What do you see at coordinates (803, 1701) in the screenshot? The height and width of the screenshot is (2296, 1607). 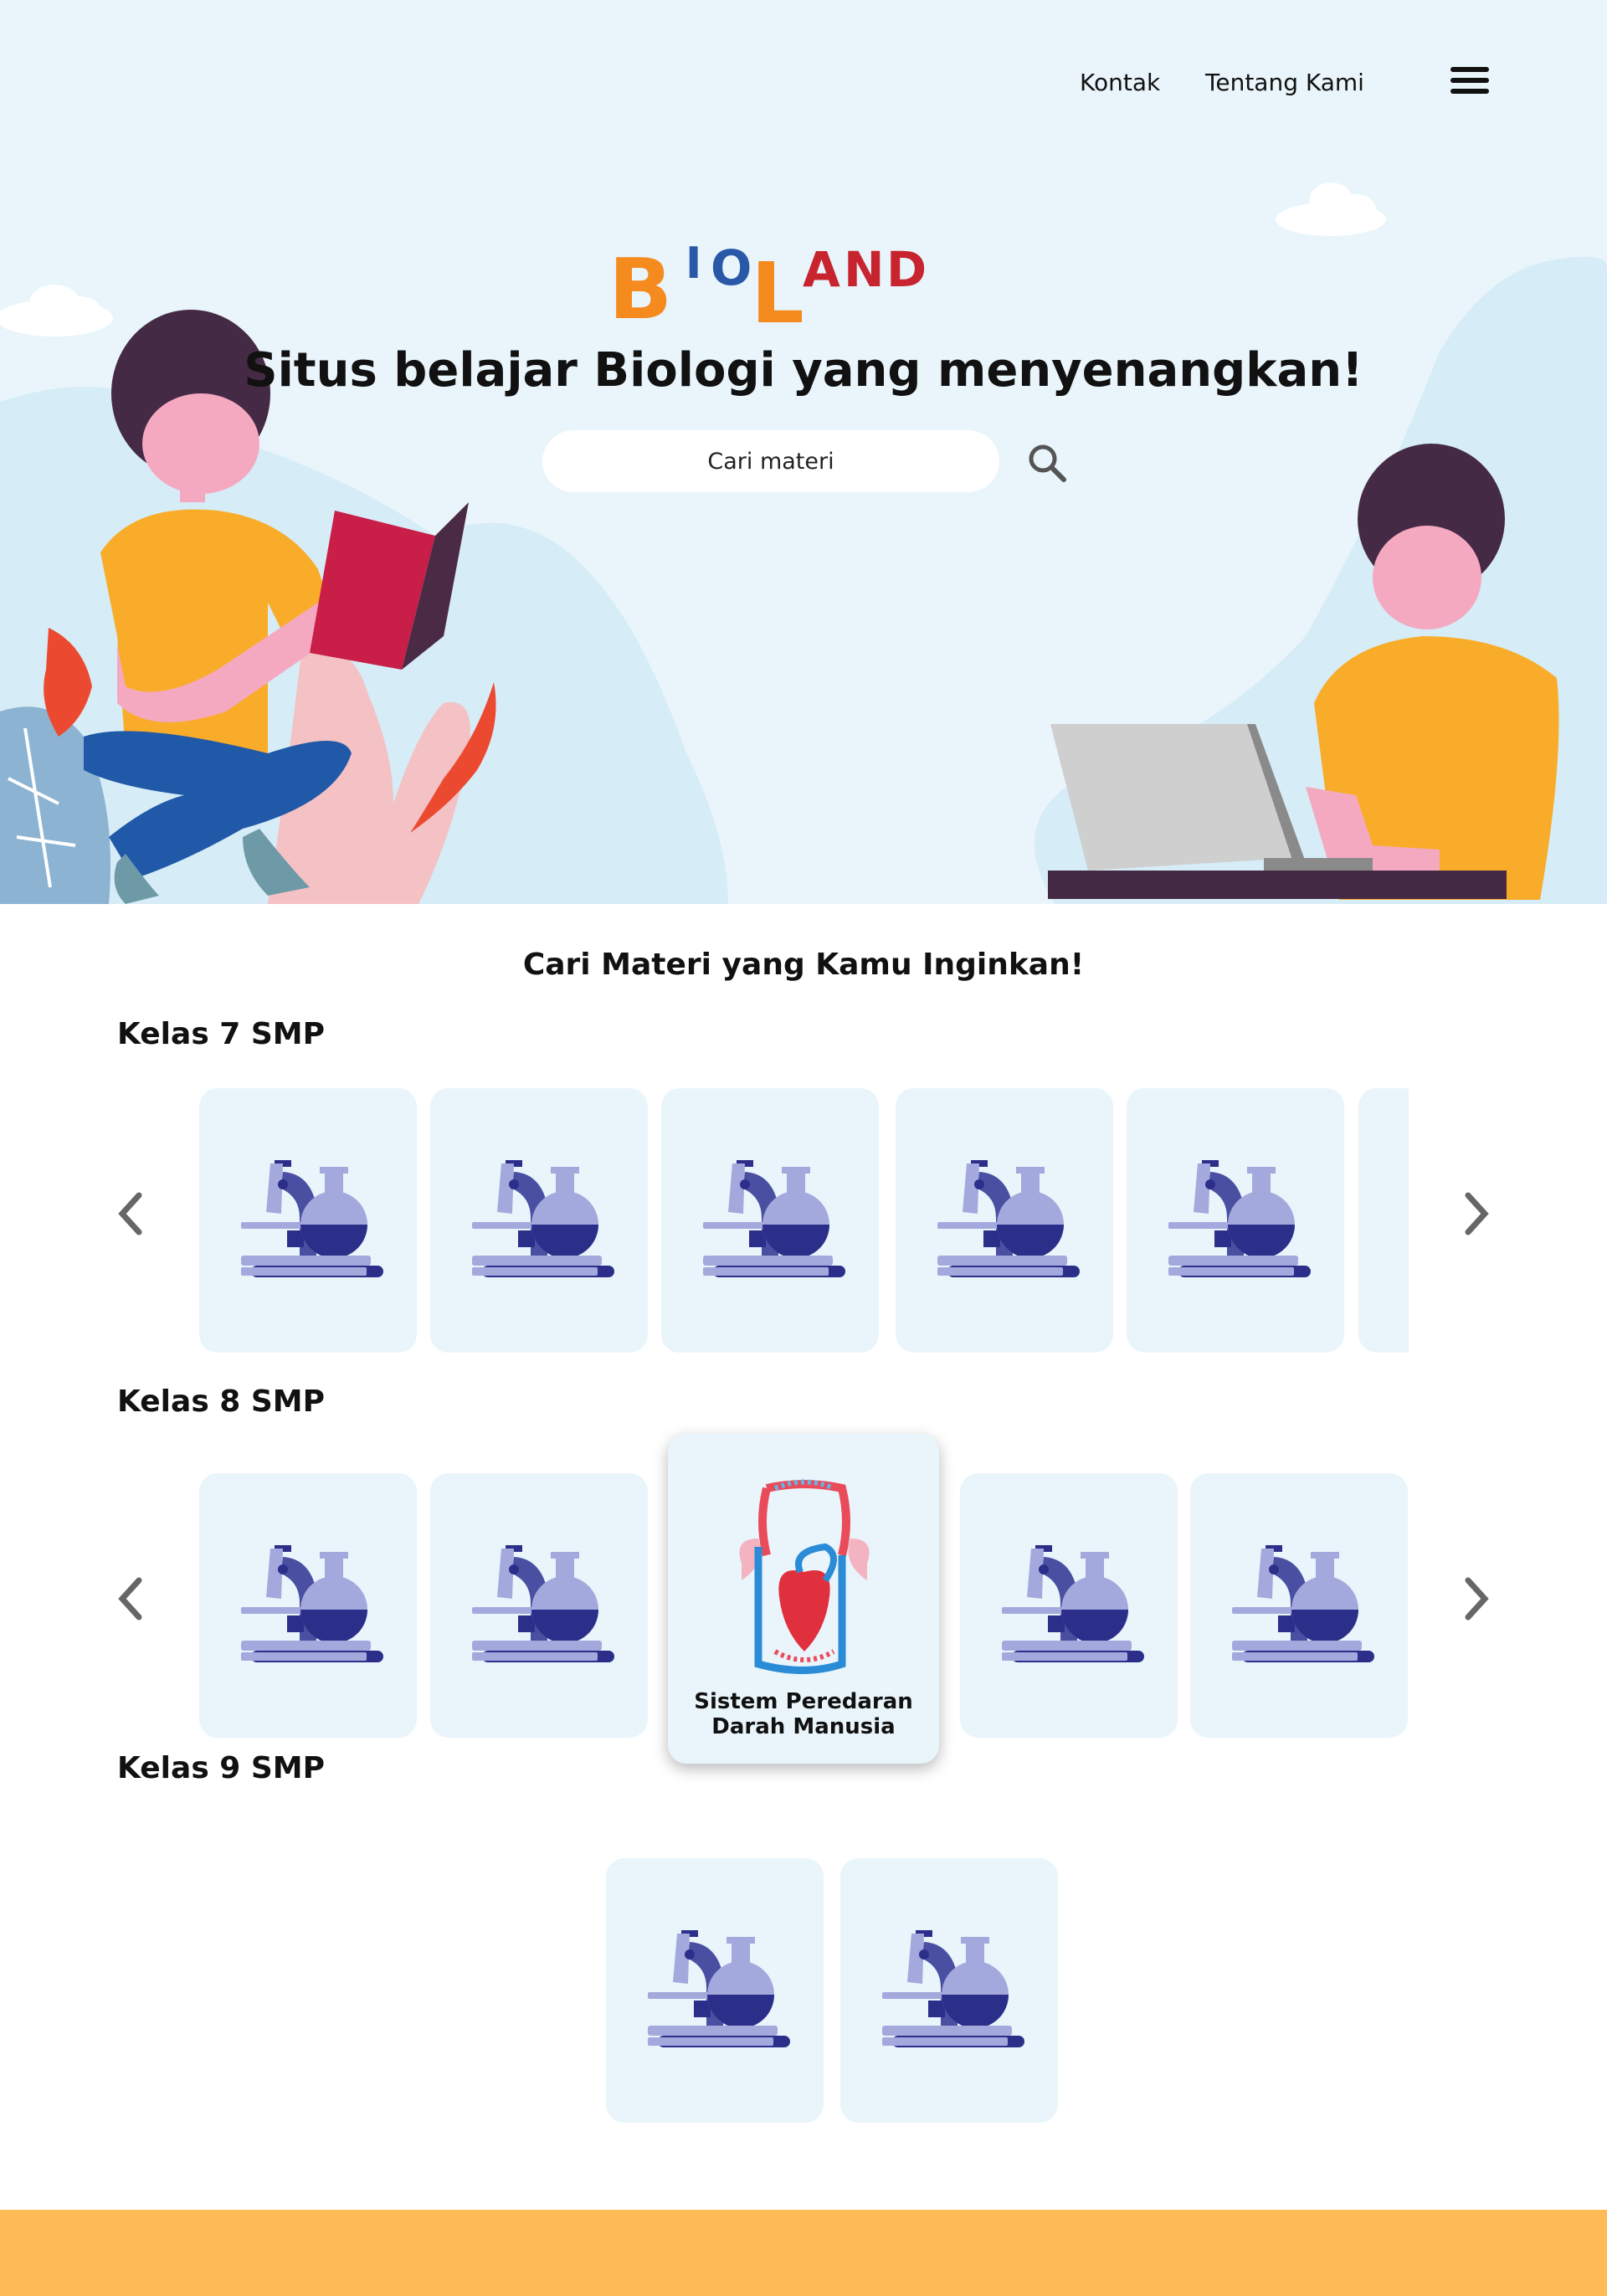 I see `card-featured-label-line1: Sistem Peredaran` at bounding box center [803, 1701].